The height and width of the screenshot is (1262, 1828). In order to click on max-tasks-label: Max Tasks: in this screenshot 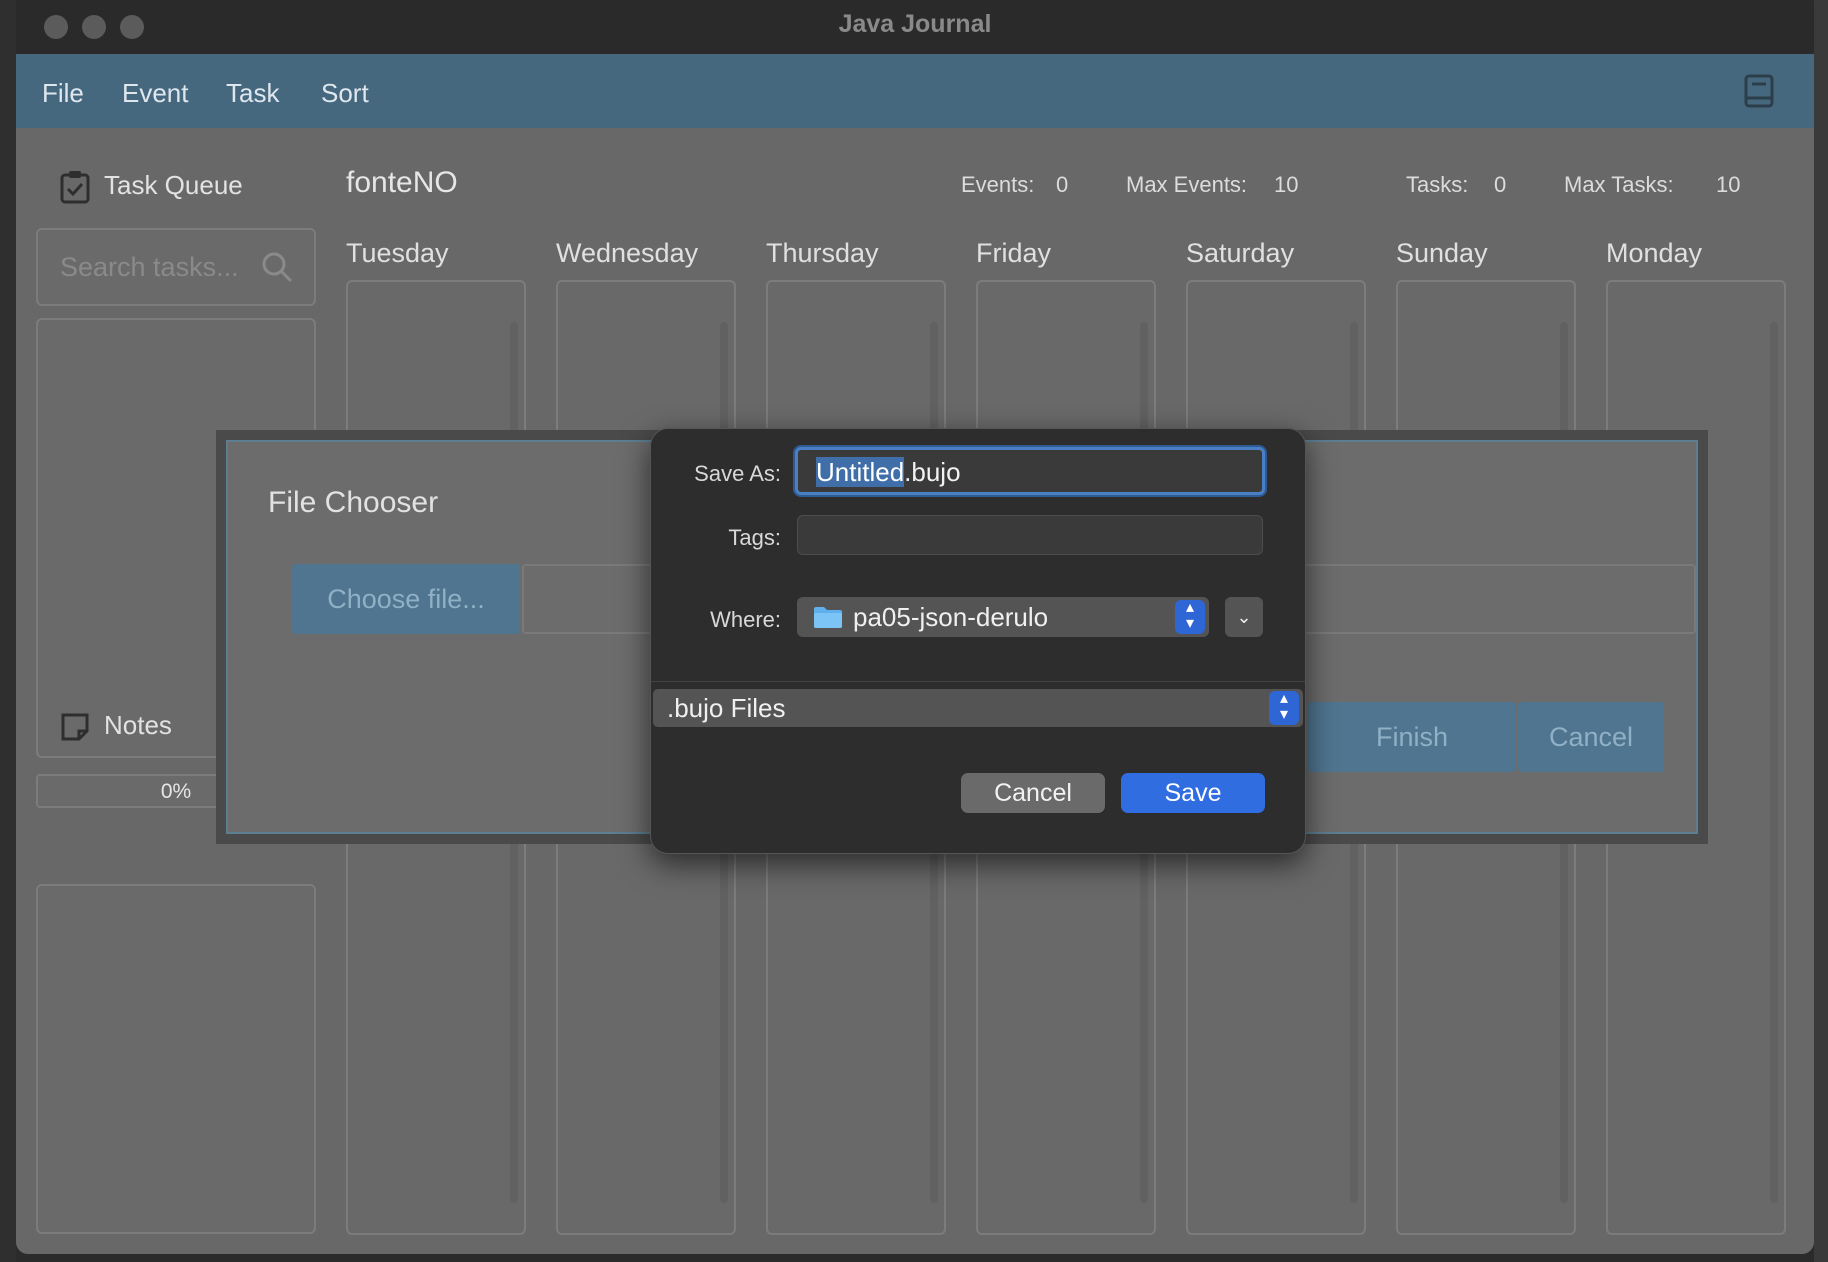, I will do `click(1619, 184)`.